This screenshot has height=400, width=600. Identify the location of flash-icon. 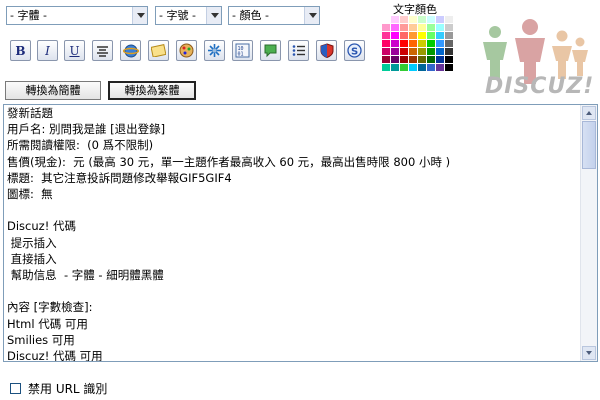
(214, 50).